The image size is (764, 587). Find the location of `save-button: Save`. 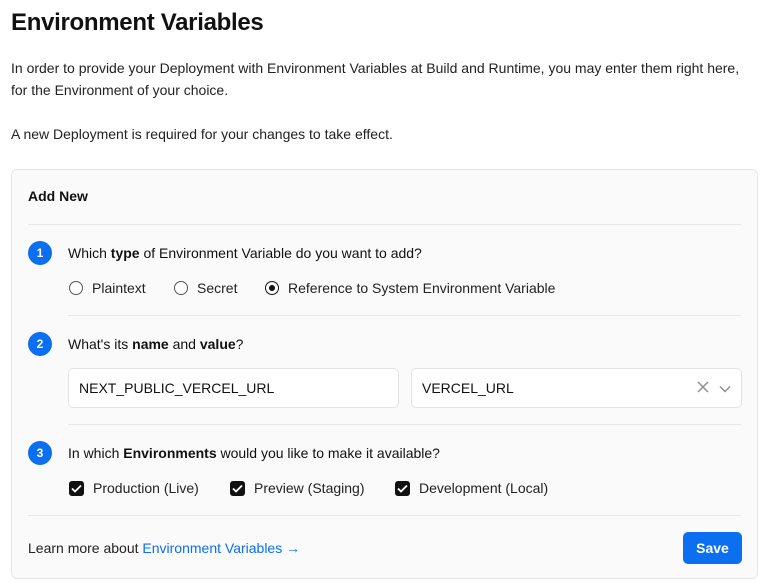

save-button: Save is located at coordinates (712, 548).